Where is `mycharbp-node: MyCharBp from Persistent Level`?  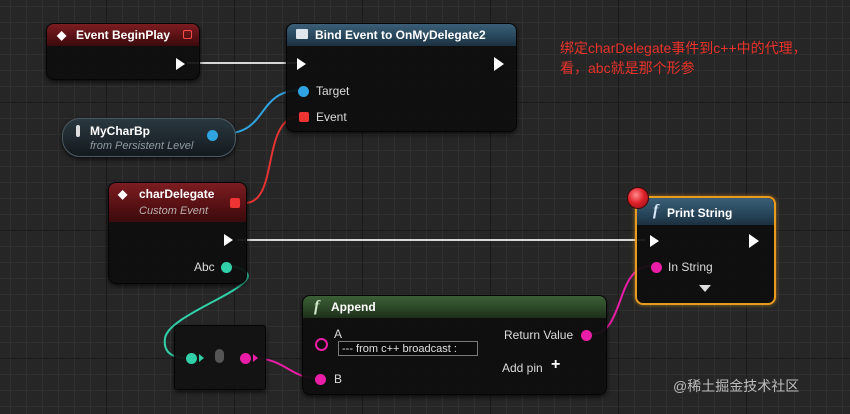
mycharbp-node: MyCharBp from Persistent Level is located at coordinates (149, 137).